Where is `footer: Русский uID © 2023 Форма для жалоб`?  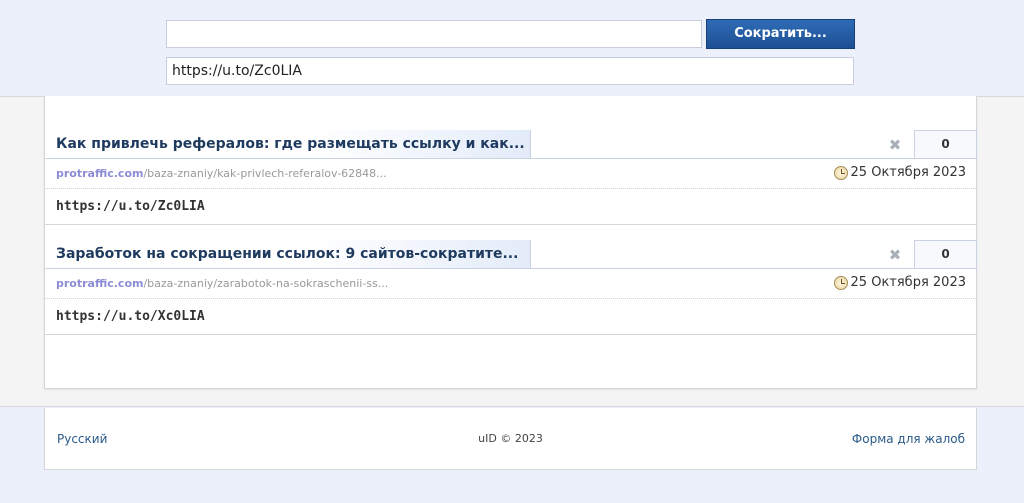
footer: Русский uID © 2023 Форма для жалоб is located at coordinates (510, 439).